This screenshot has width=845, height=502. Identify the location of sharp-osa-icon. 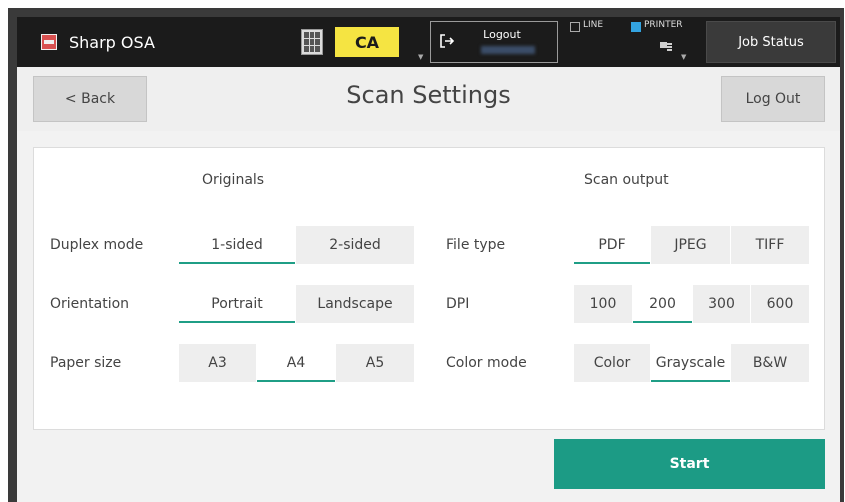
(49, 42).